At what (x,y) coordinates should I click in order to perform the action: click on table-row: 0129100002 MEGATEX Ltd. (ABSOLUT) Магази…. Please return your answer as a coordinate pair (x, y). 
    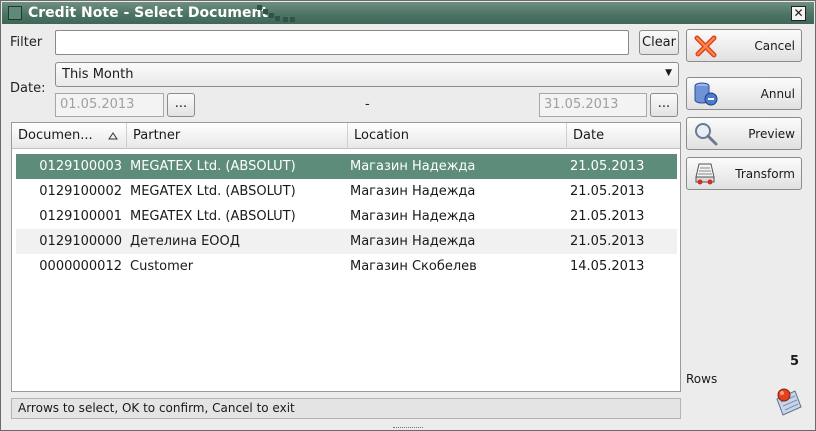
    Looking at the image, I should click on (346, 191).